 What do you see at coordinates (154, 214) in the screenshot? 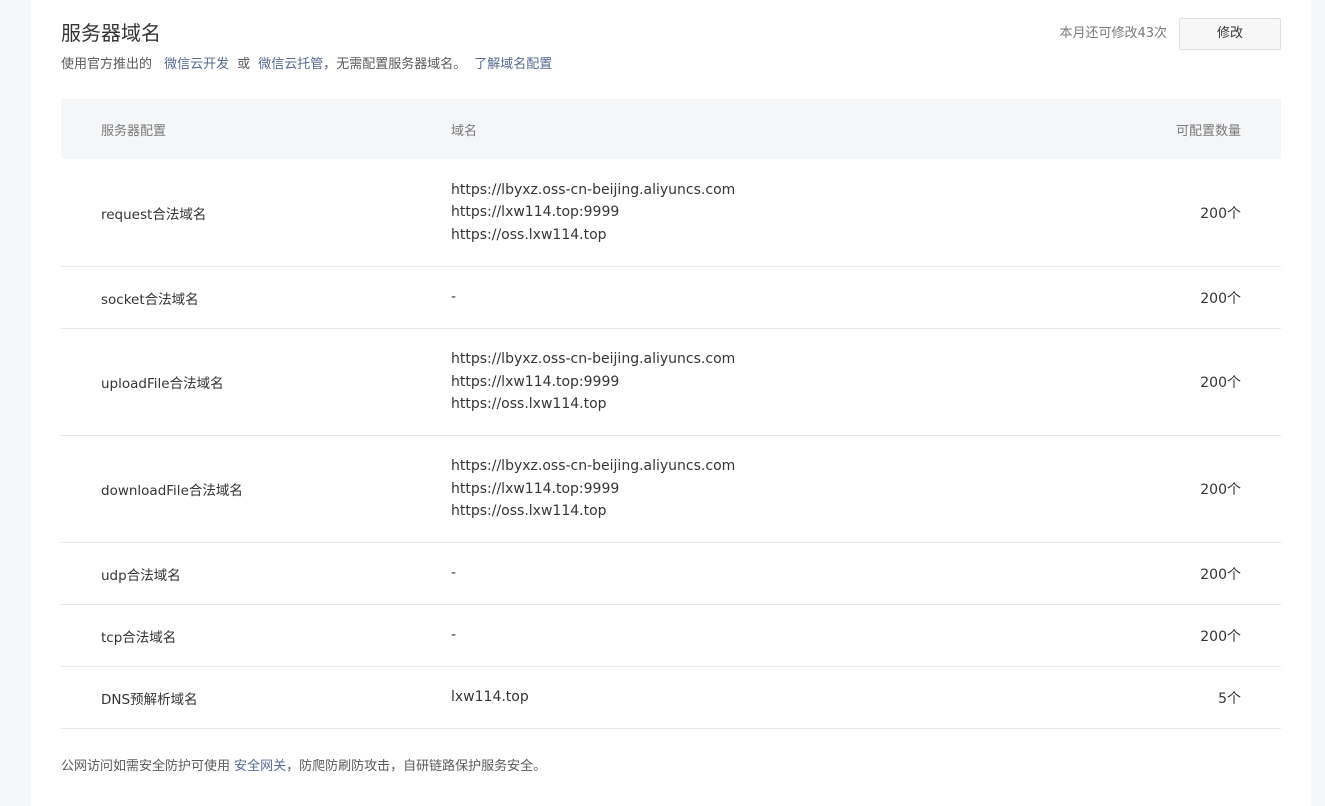
I see `row-config-name: request合法域名` at bounding box center [154, 214].